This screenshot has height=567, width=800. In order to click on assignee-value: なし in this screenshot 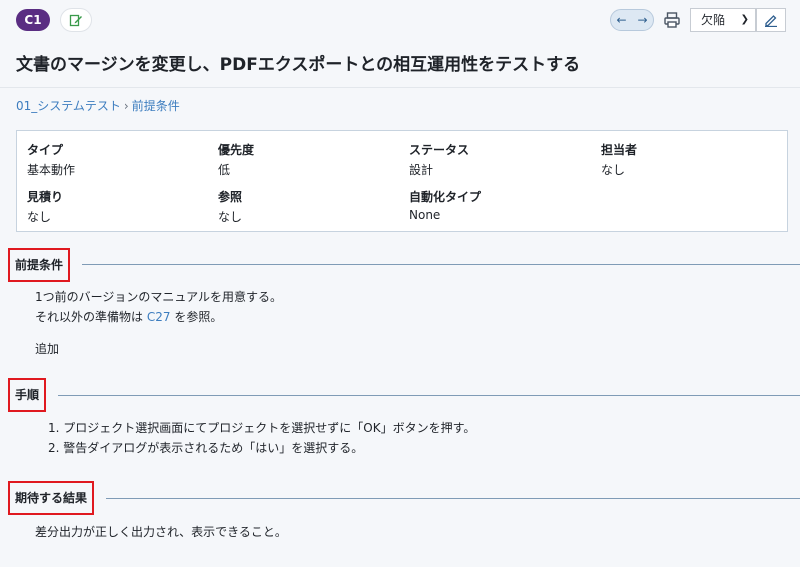, I will do `click(613, 170)`.